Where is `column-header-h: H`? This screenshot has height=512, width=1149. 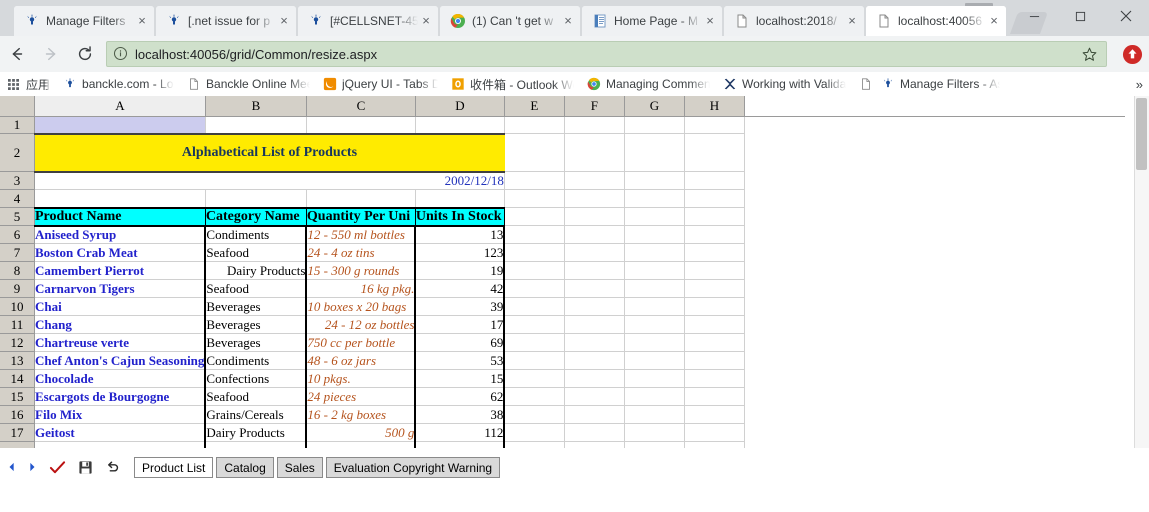
column-header-h: H is located at coordinates (714, 106).